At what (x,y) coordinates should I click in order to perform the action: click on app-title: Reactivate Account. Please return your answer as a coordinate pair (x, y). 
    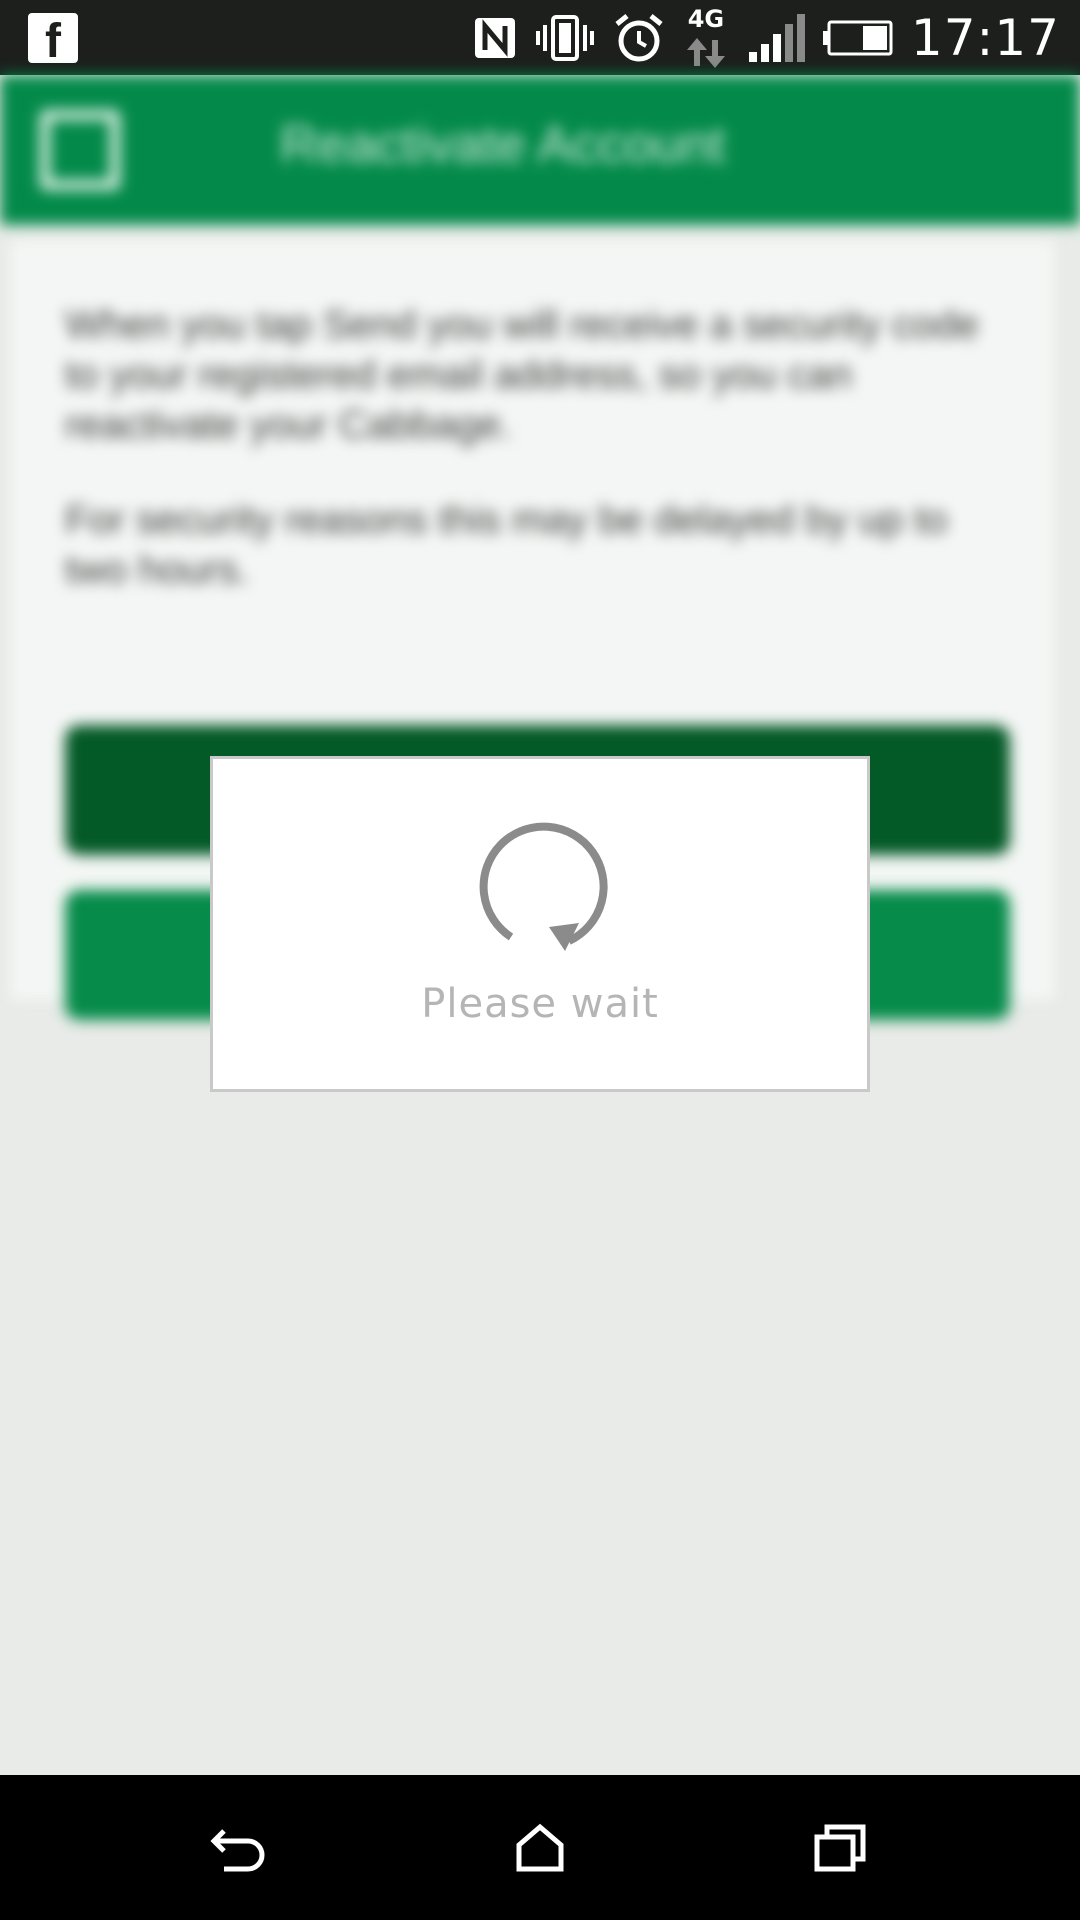
    Looking at the image, I should click on (503, 145).